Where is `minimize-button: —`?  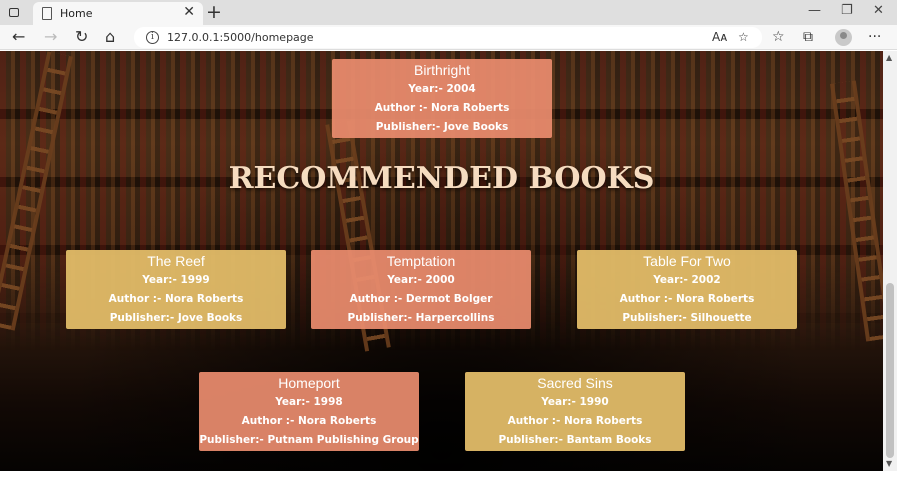 minimize-button: — is located at coordinates (814, 10).